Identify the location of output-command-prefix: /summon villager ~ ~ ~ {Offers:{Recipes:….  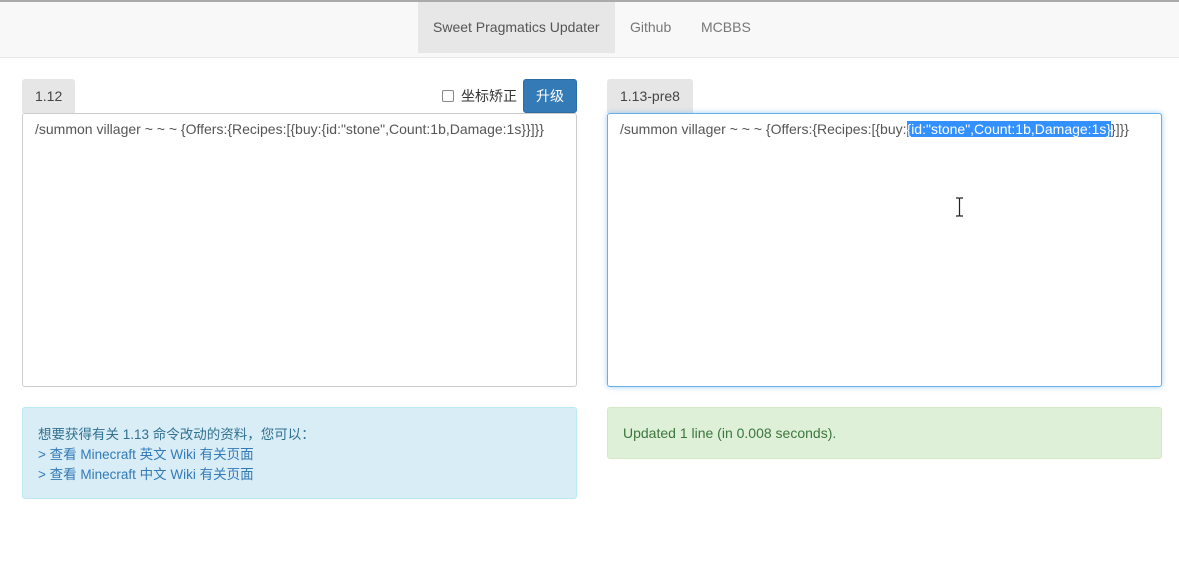
(763, 129).